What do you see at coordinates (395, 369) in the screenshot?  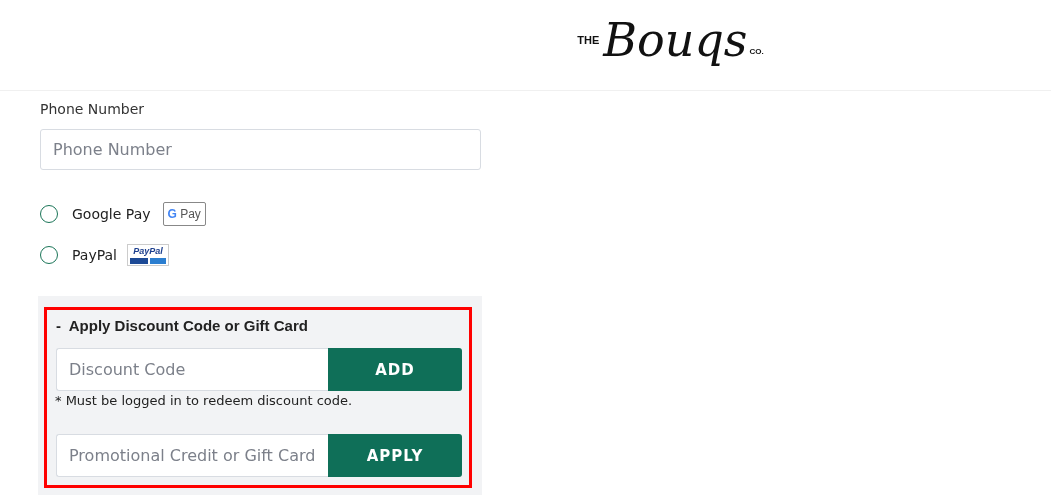 I see `submit-button: ADD` at bounding box center [395, 369].